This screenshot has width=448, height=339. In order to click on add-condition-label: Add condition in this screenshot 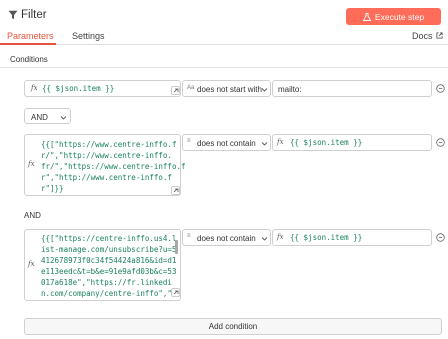, I will do `click(233, 326)`.